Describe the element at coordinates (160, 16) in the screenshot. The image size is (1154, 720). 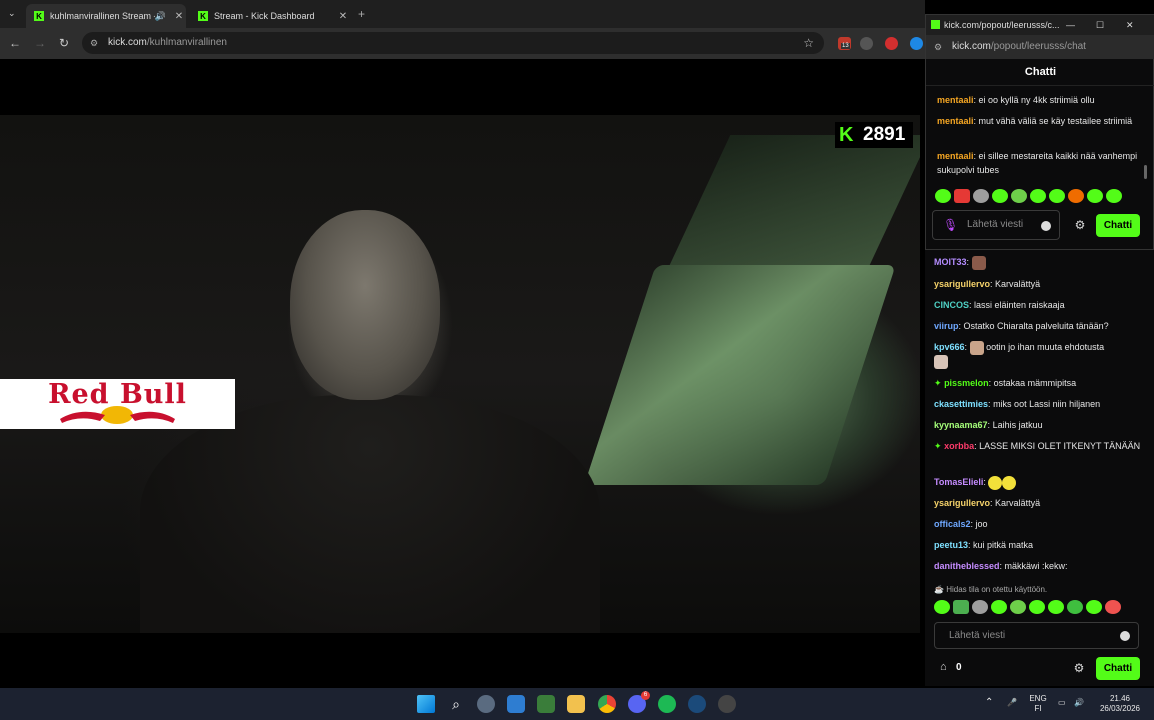
I see `speaker-icon: 🔊` at that location.